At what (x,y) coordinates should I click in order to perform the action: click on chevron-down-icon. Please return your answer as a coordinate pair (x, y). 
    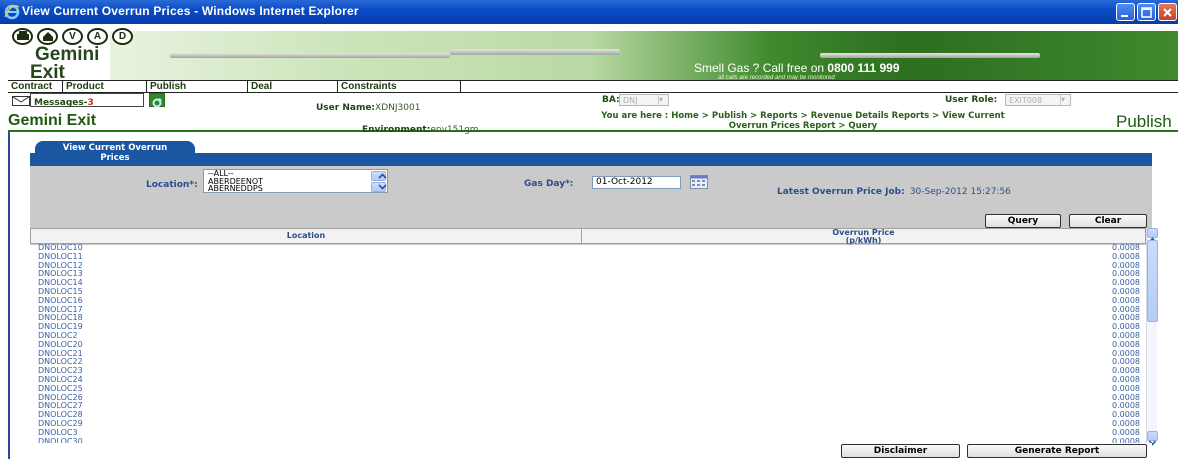
    Looking at the image, I should click on (382, 187).